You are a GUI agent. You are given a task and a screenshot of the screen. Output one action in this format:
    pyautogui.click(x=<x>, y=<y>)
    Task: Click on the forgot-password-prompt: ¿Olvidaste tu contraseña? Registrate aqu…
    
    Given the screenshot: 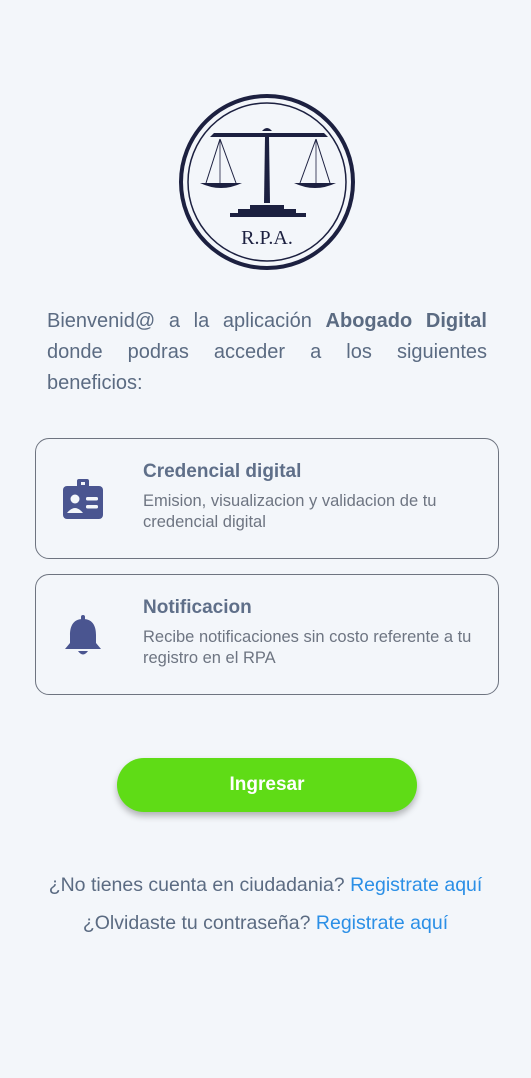 What is the action you would take?
    pyautogui.click(x=265, y=923)
    